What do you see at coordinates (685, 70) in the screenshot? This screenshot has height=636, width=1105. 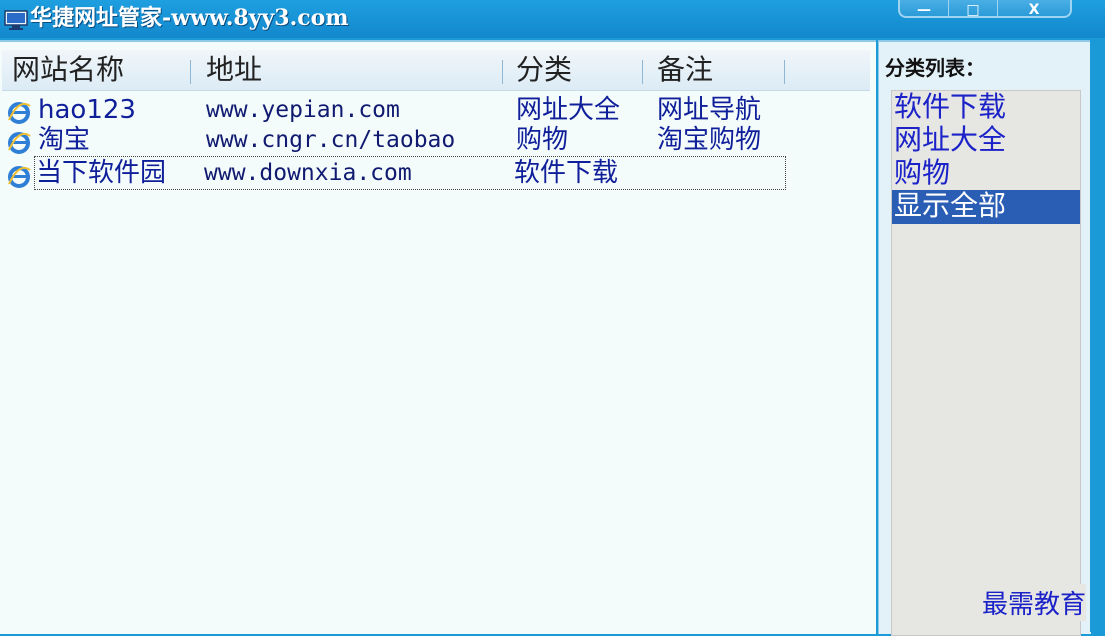 I see `column-header-note: 备注` at bounding box center [685, 70].